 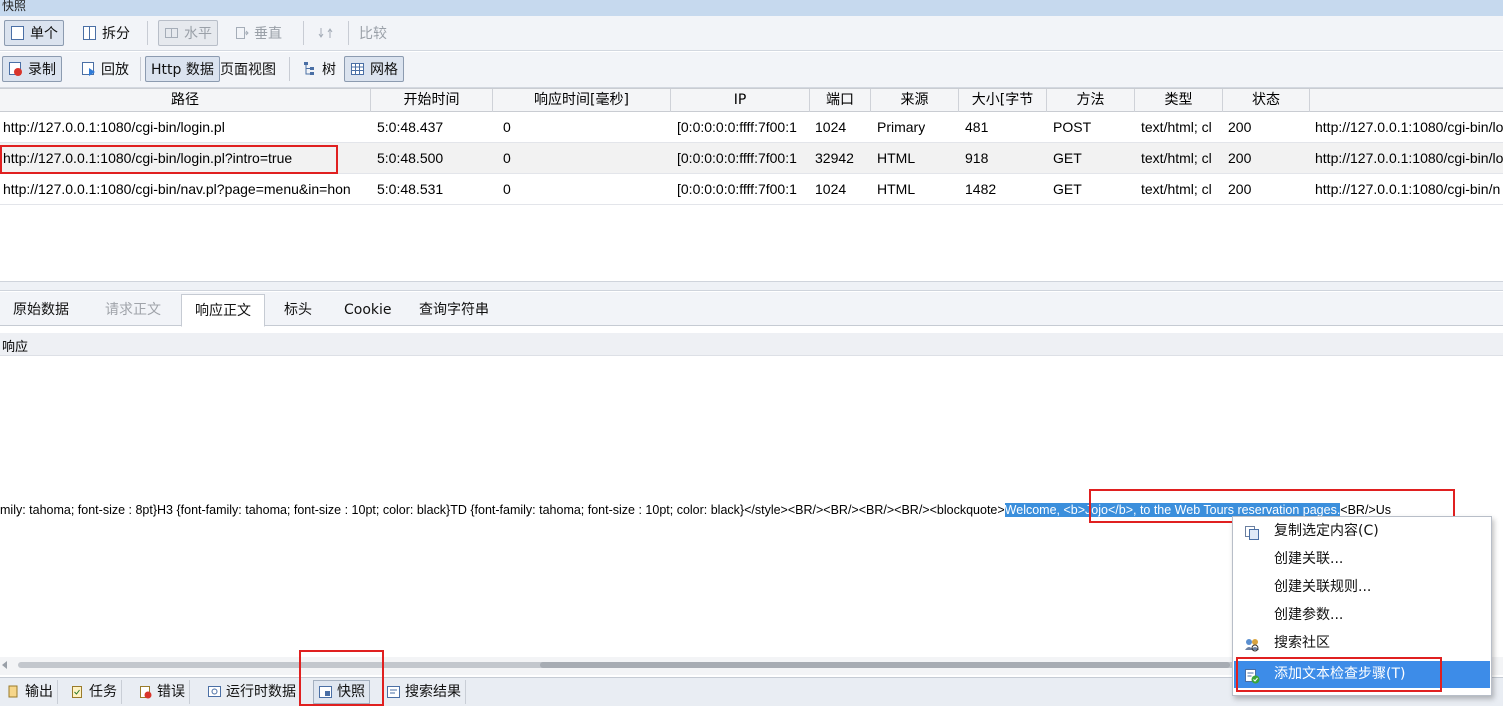 I want to click on bottom-tab-tasks-label: 任务, so click(x=103, y=692).